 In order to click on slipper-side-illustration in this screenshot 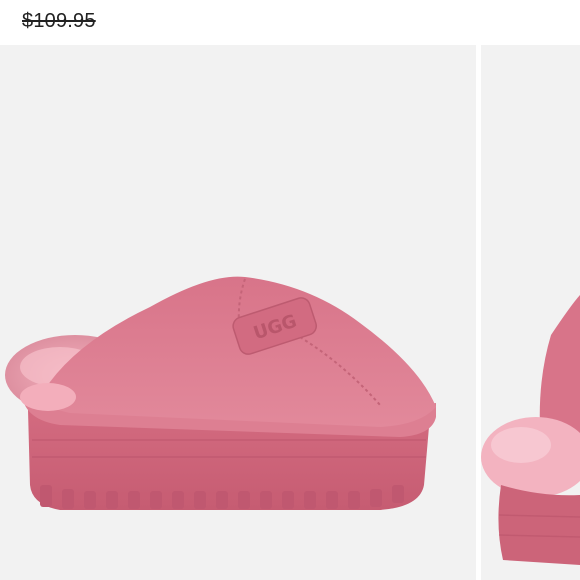, I will do `click(530, 430)`.